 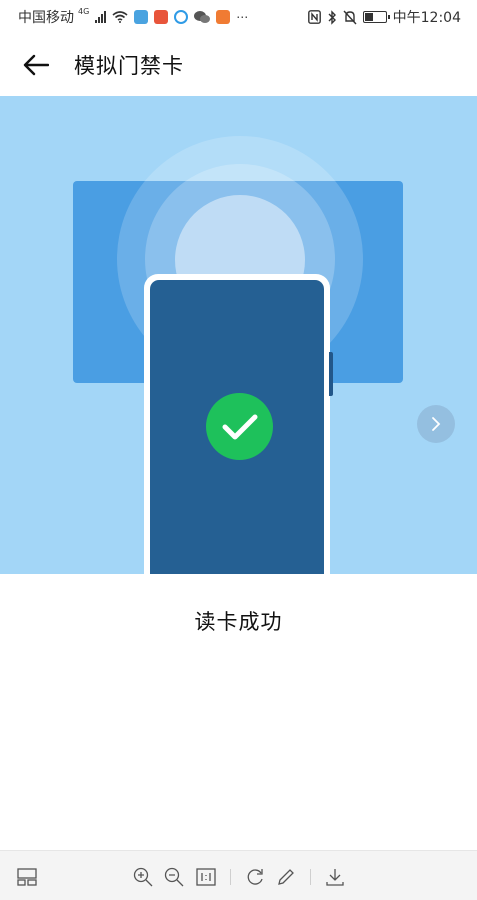 I want to click on next-button, so click(x=436, y=424).